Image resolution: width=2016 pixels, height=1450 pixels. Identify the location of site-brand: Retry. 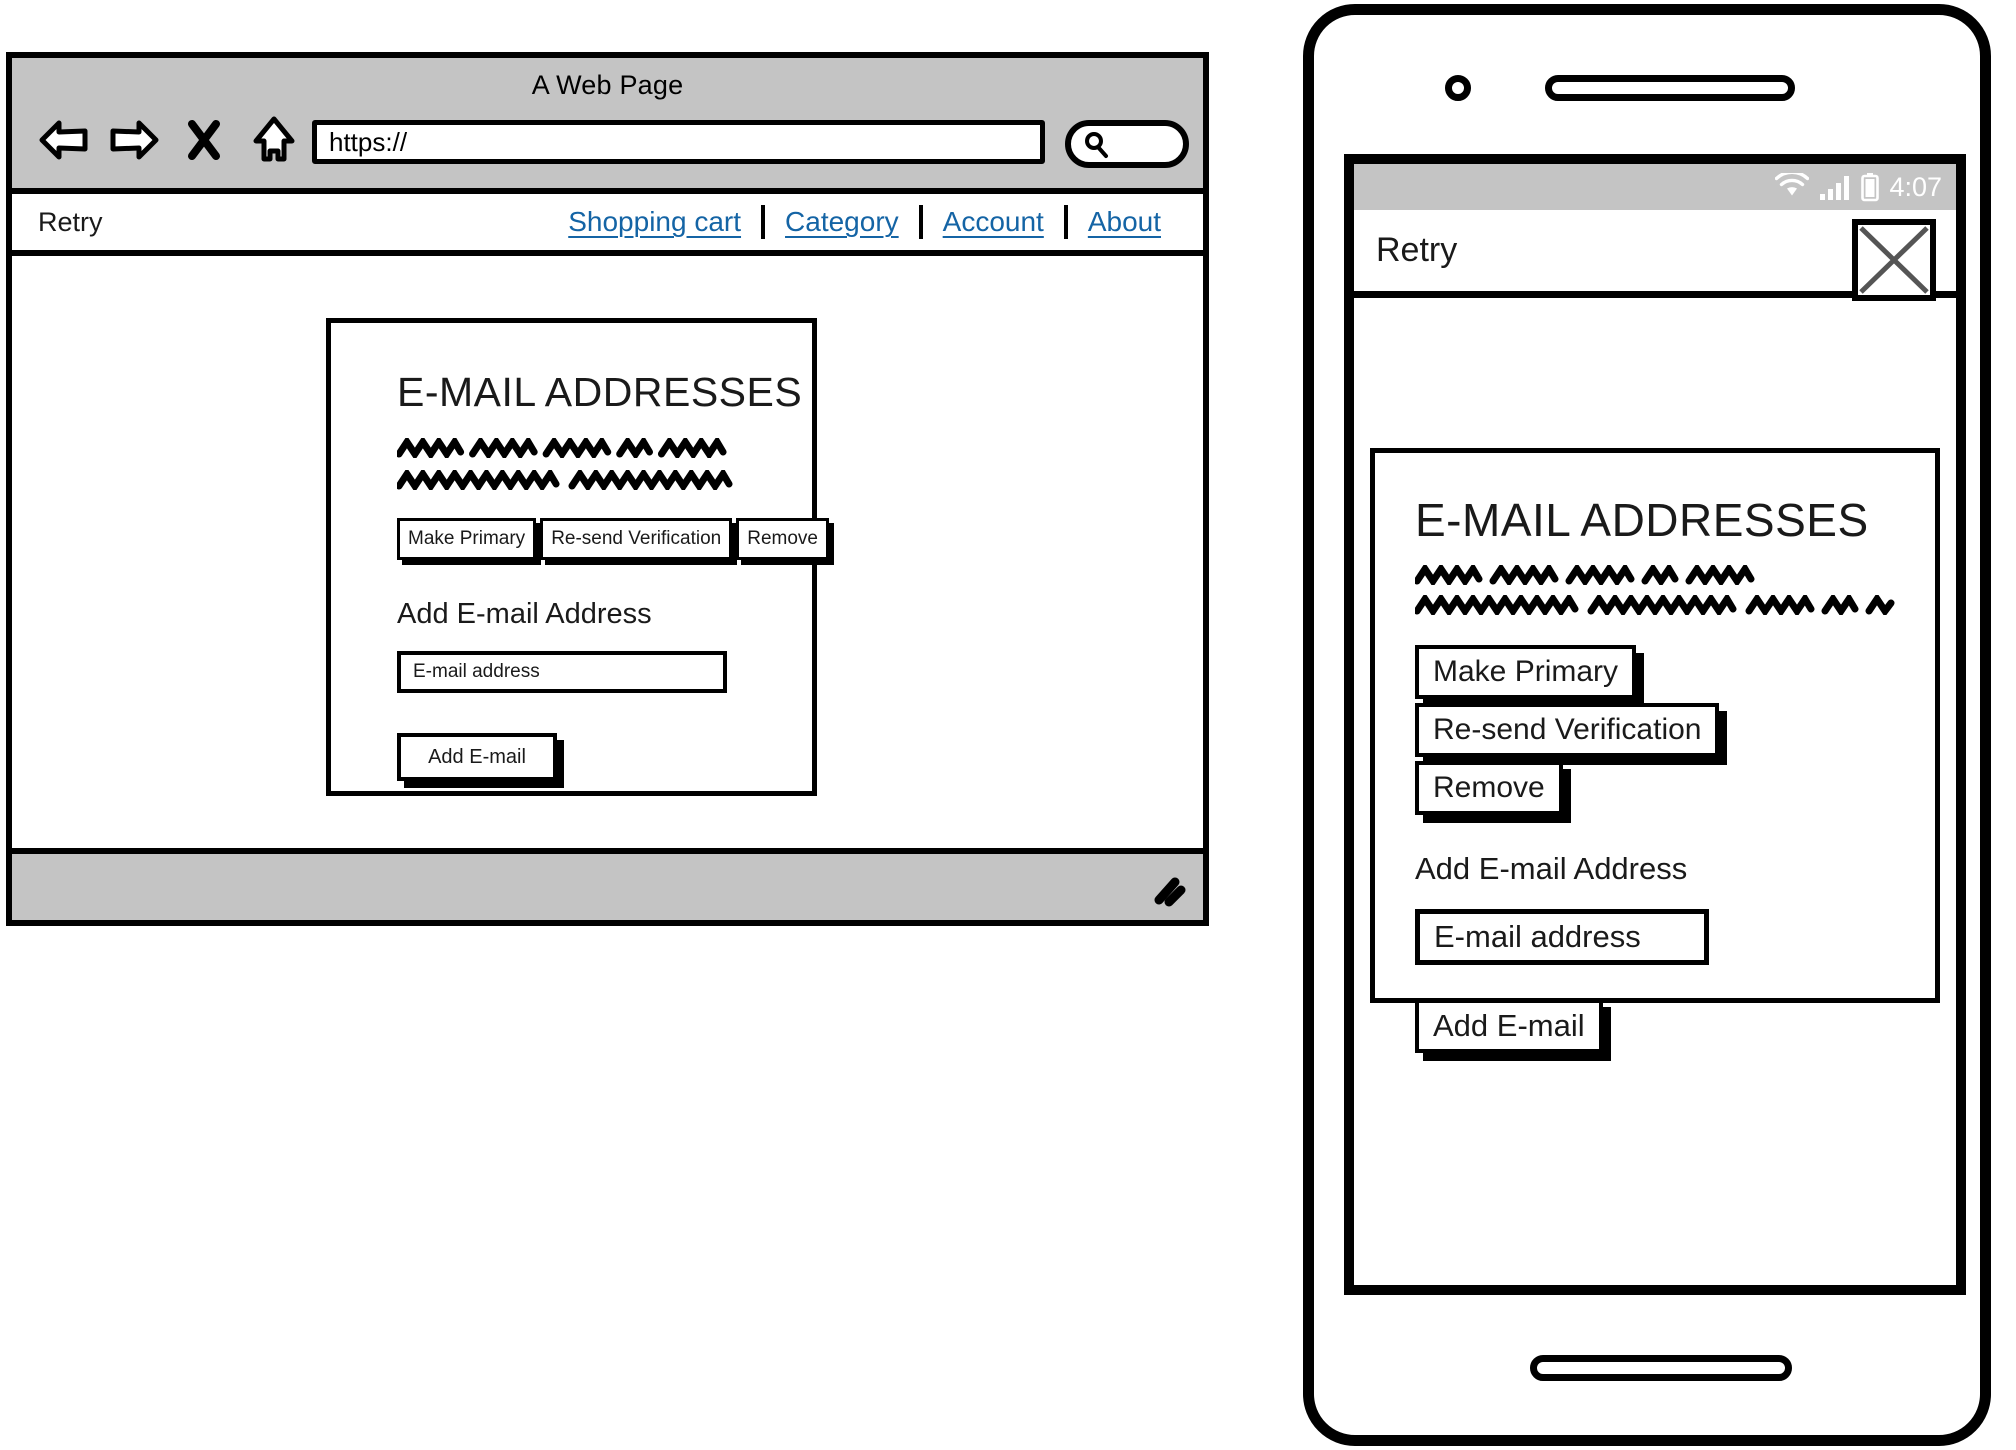
(70, 222).